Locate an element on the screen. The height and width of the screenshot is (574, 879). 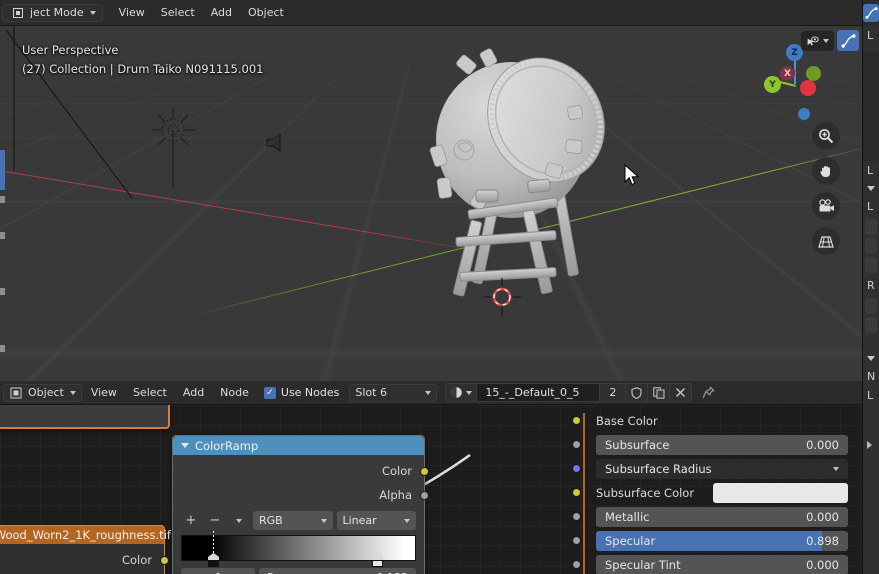
speaker-object is located at coordinates (275, 143).